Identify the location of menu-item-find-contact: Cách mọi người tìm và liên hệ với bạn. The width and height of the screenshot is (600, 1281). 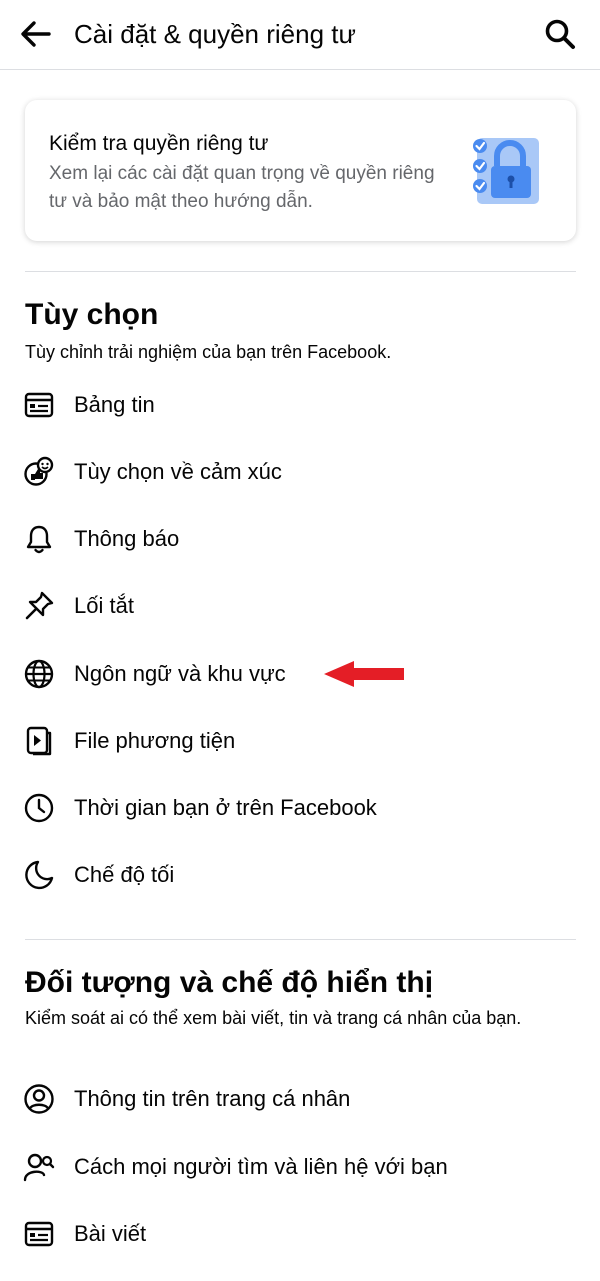
(300, 1167).